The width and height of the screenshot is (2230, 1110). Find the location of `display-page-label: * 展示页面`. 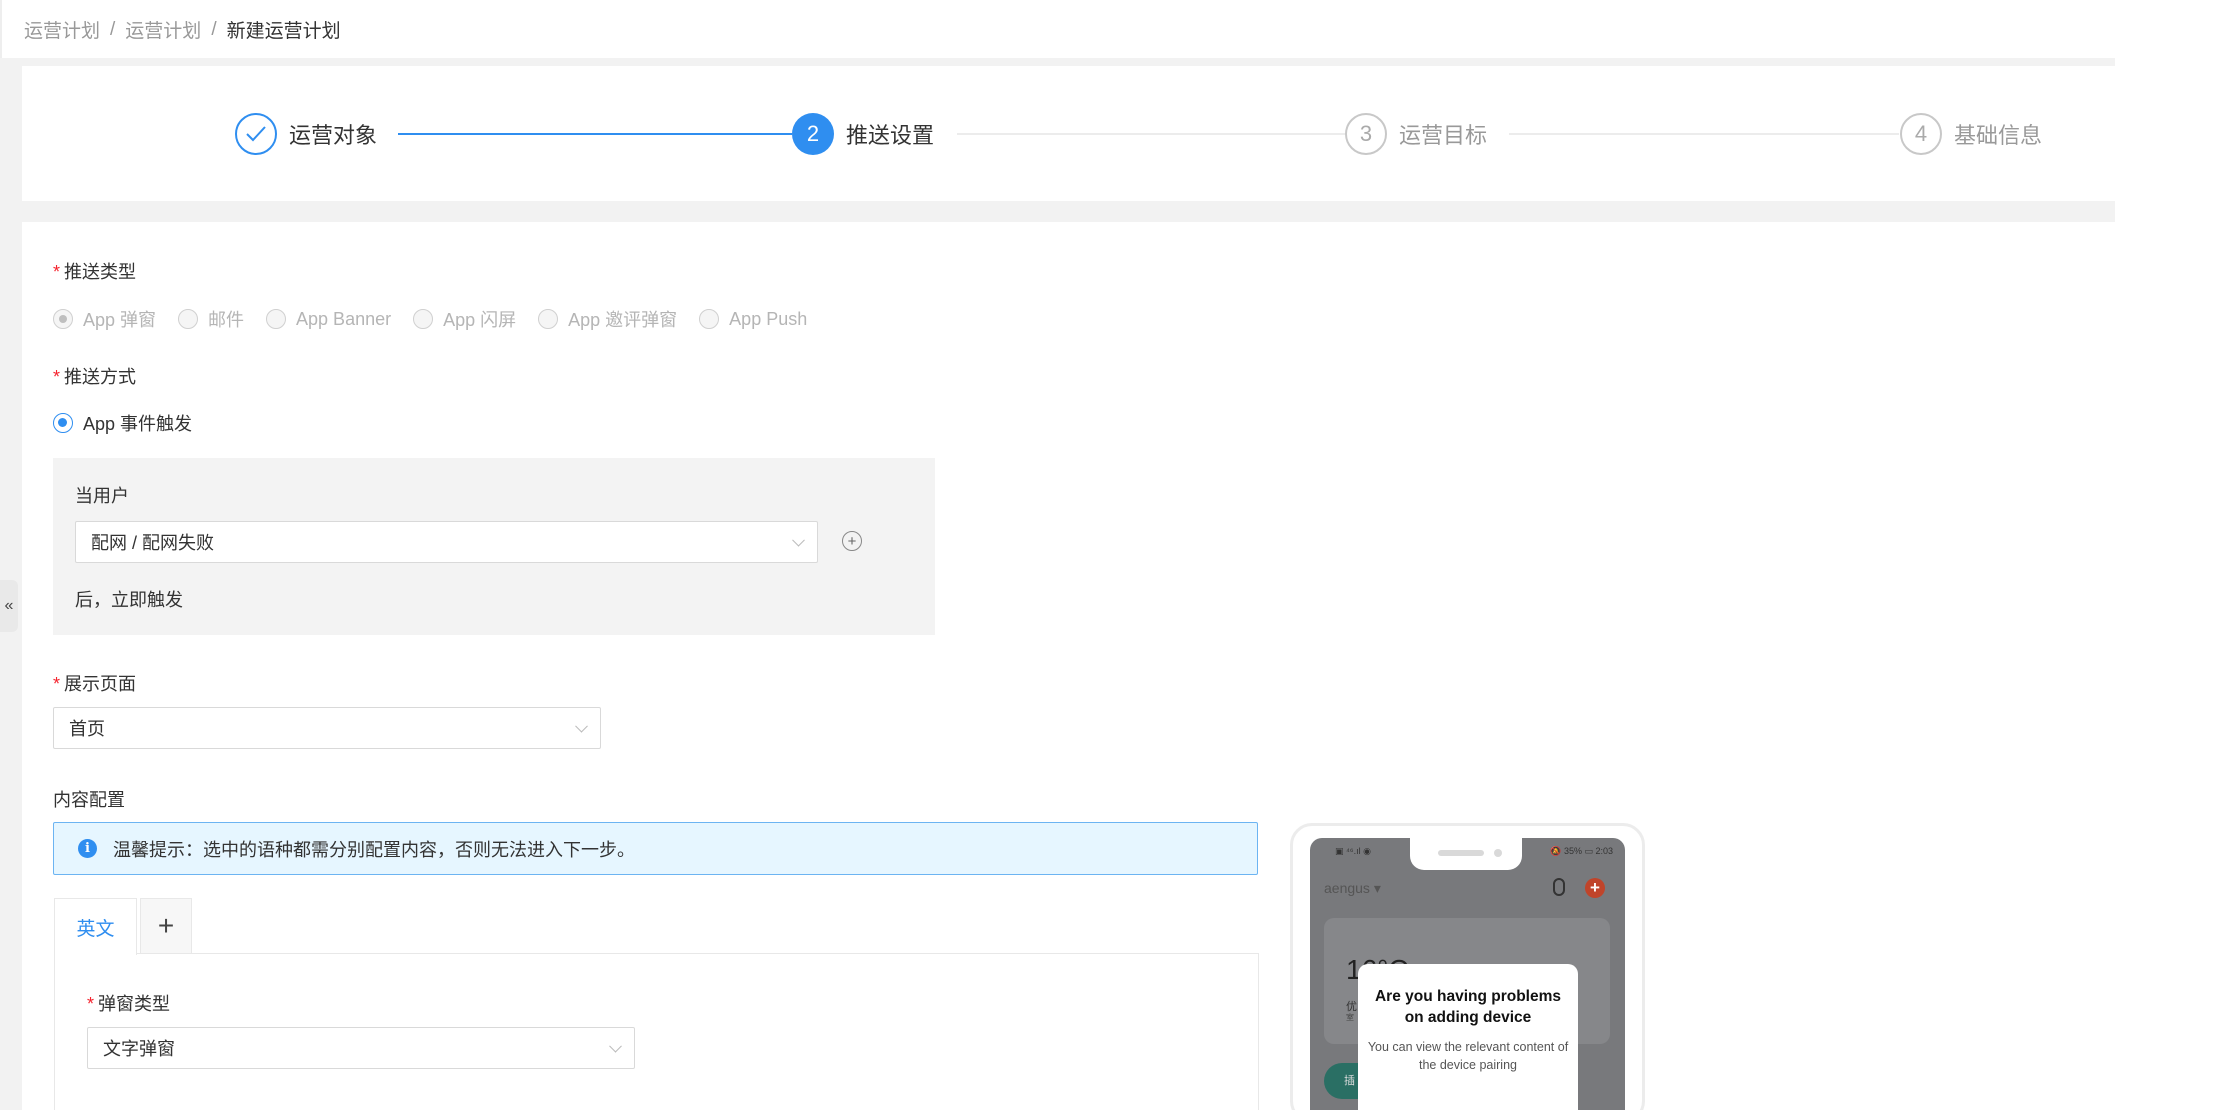

display-page-label: * 展示页面 is located at coordinates (95, 684).